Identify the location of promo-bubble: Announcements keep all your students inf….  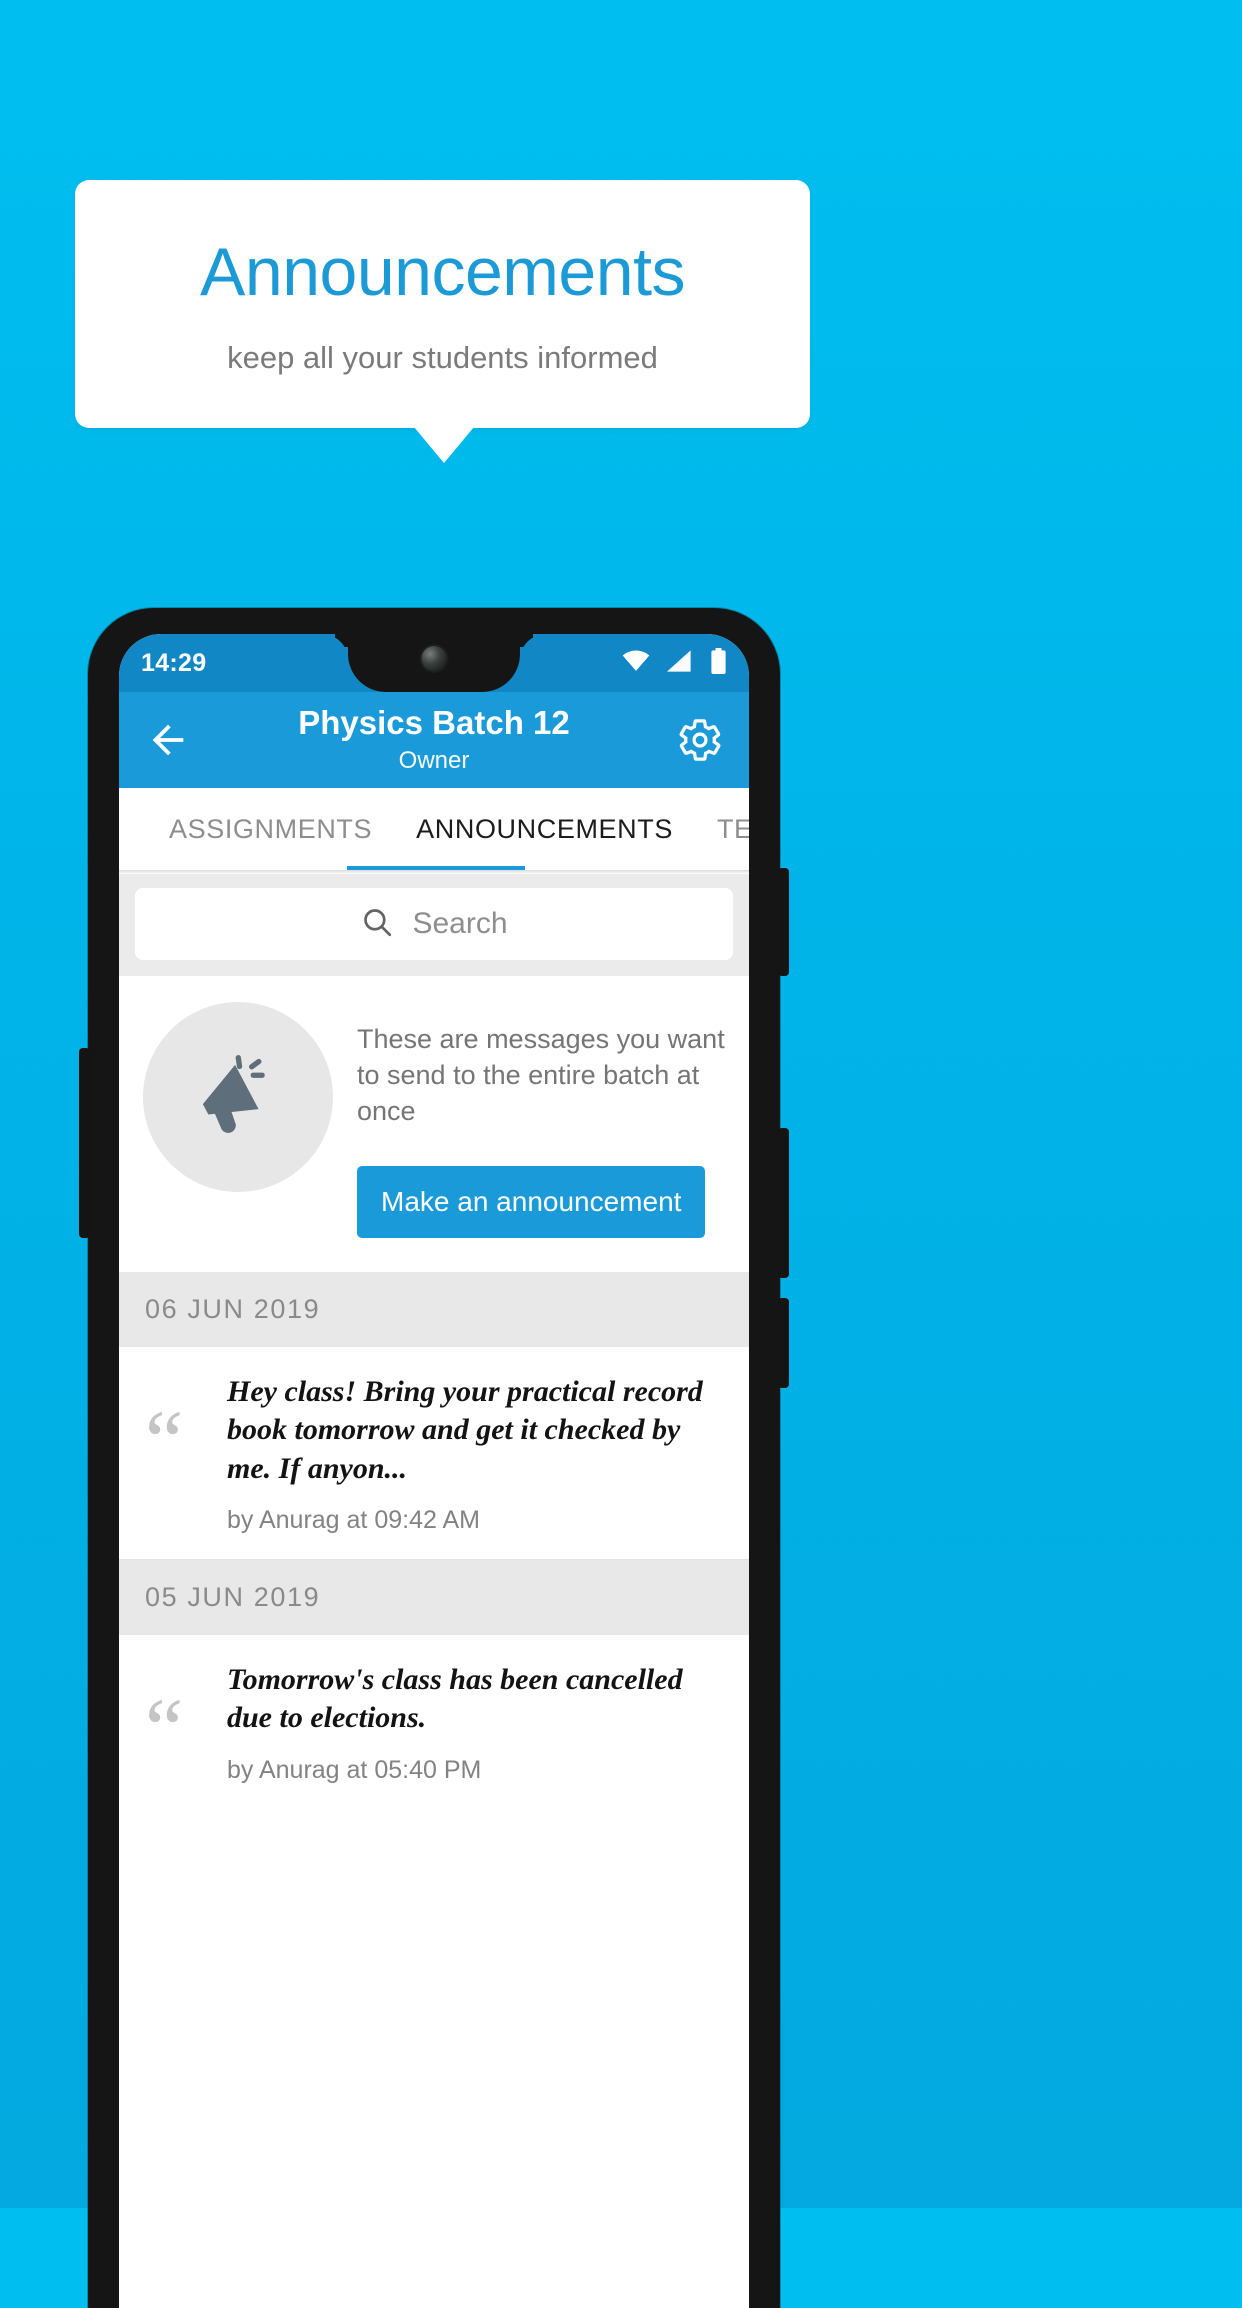
(442, 304).